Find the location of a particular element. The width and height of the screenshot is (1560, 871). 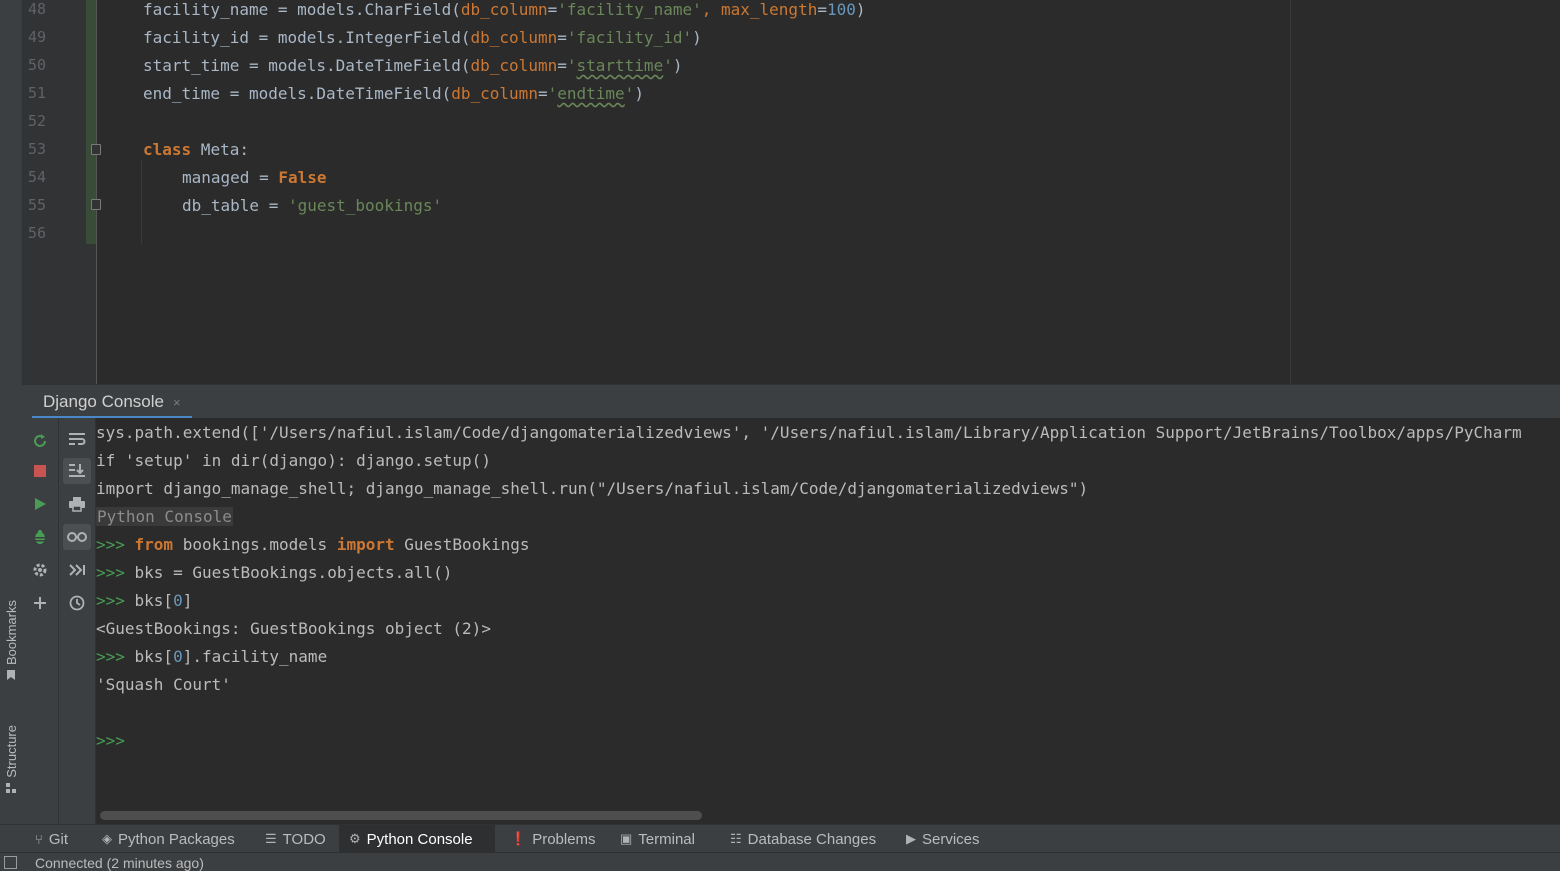

tool-tab-git: ⑂ Git is located at coordinates (51, 839).